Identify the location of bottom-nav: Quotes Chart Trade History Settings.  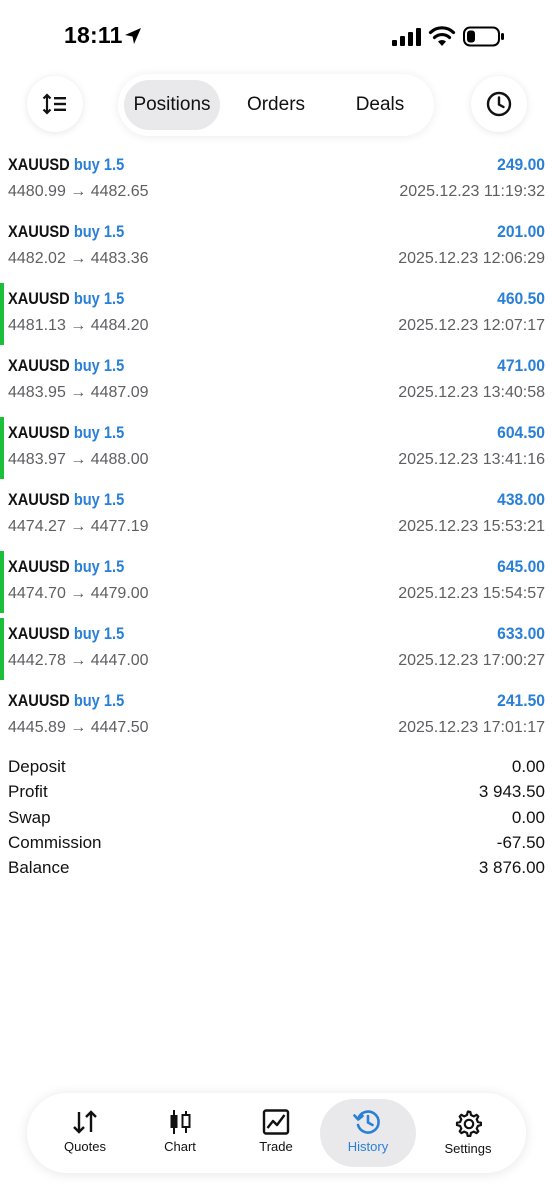
(276, 1133).